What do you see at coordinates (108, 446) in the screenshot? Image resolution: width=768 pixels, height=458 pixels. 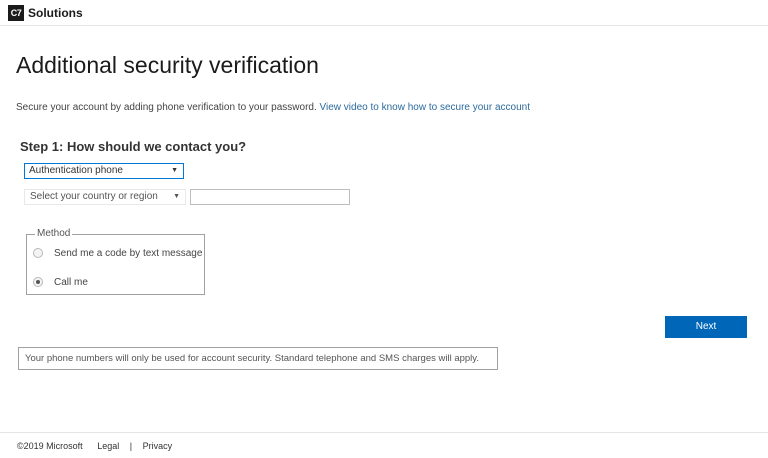 I see `footer-legal-link: Legal` at bounding box center [108, 446].